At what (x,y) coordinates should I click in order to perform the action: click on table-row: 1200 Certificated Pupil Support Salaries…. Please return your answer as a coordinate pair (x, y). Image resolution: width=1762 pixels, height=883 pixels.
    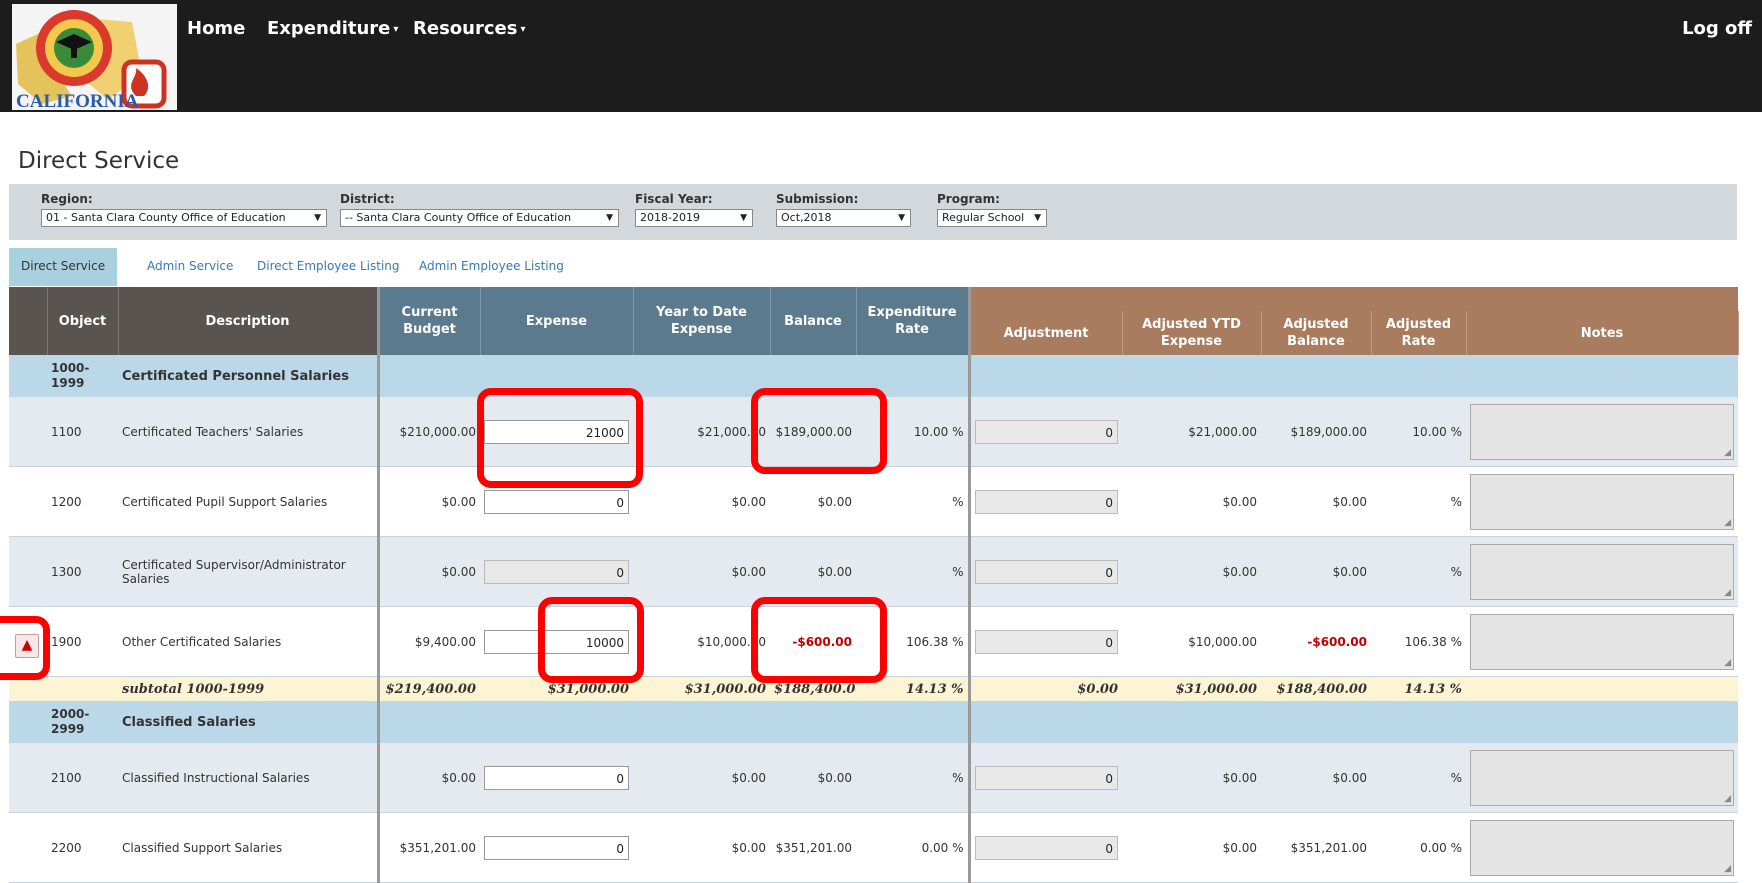
    Looking at the image, I should click on (874, 501).